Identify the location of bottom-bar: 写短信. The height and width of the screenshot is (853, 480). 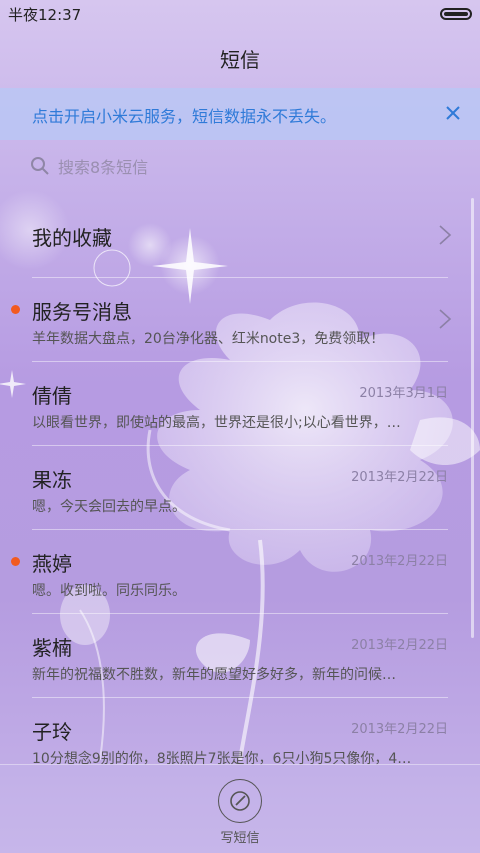
(240, 808).